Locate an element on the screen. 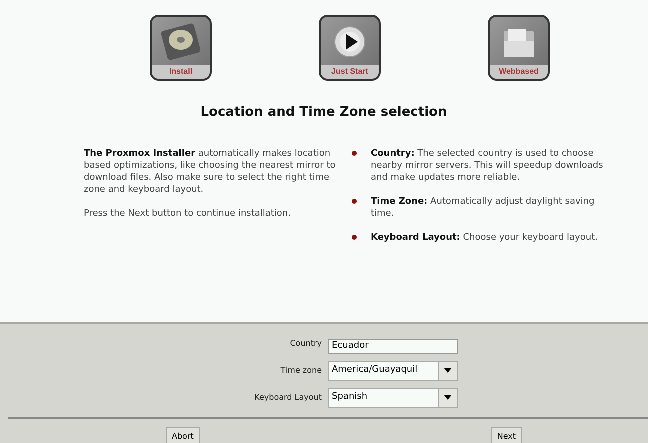 Image resolution: width=648 pixels, height=443 pixels. dropdown: Spanish is located at coordinates (393, 398).